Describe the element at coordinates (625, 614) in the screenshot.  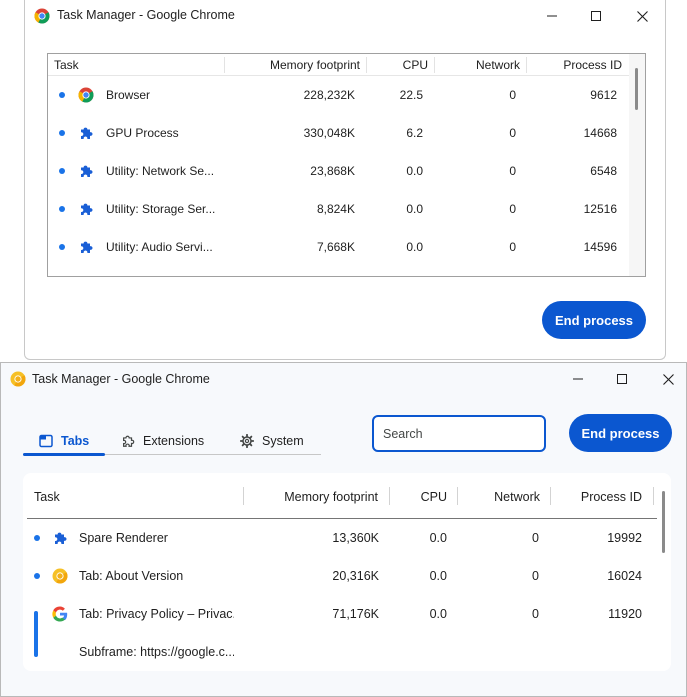
I see `process-id-value: 11920` at that location.